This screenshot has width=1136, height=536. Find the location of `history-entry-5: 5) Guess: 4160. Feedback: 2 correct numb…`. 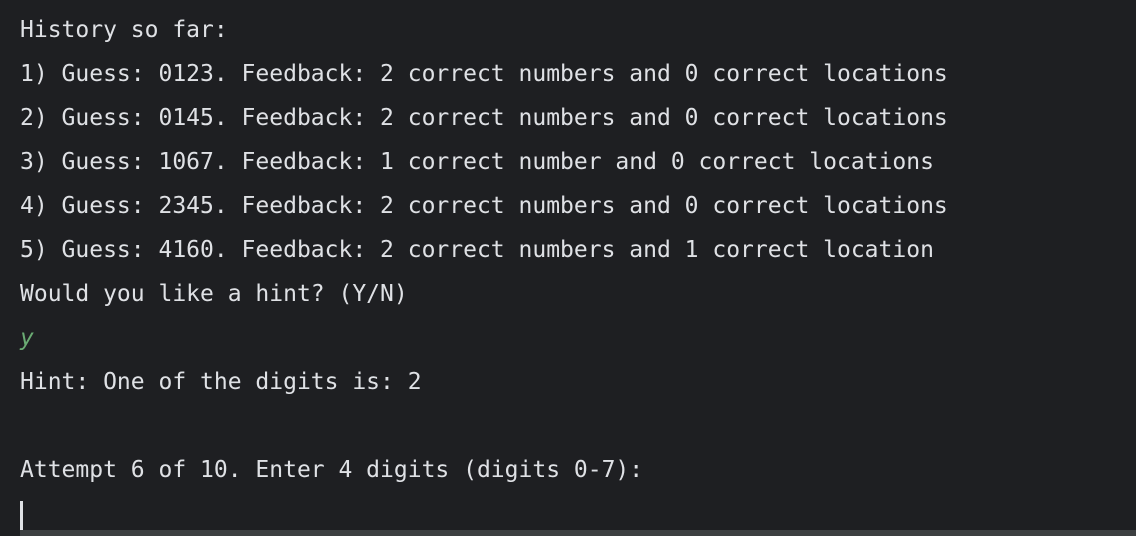

history-entry-5: 5) Guess: 4160. Feedback: 2 correct numb… is located at coordinates (477, 250).